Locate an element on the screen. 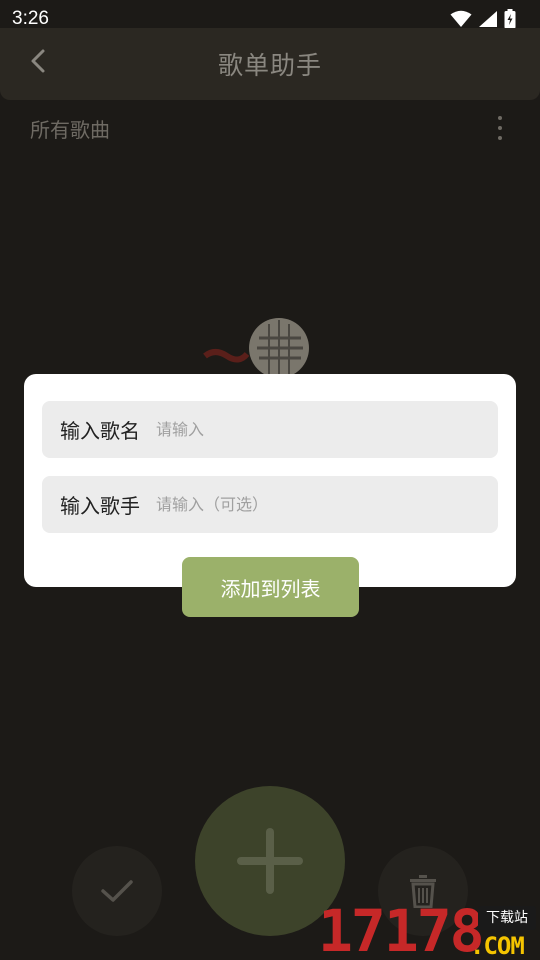 The width and height of the screenshot is (540, 960). back-arrow-icon is located at coordinates (38, 61).